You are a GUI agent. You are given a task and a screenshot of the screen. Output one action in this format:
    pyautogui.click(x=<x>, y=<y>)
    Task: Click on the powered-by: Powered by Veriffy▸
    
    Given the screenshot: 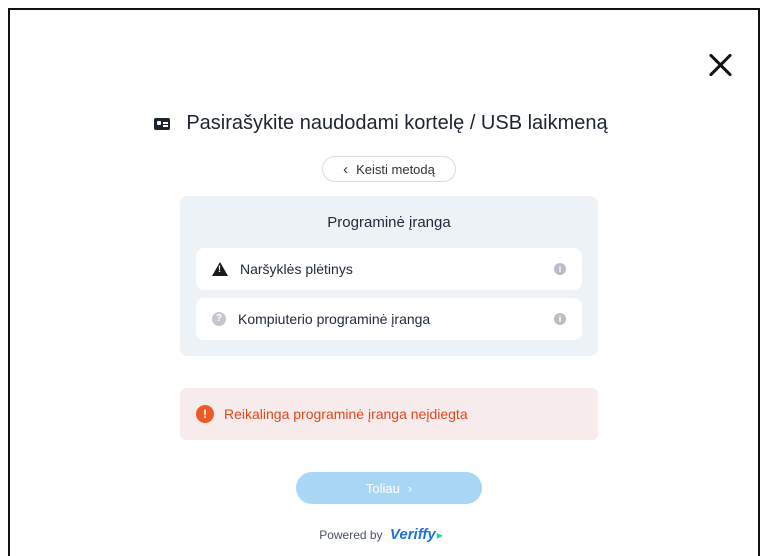 What is the action you would take?
    pyautogui.click(x=381, y=534)
    